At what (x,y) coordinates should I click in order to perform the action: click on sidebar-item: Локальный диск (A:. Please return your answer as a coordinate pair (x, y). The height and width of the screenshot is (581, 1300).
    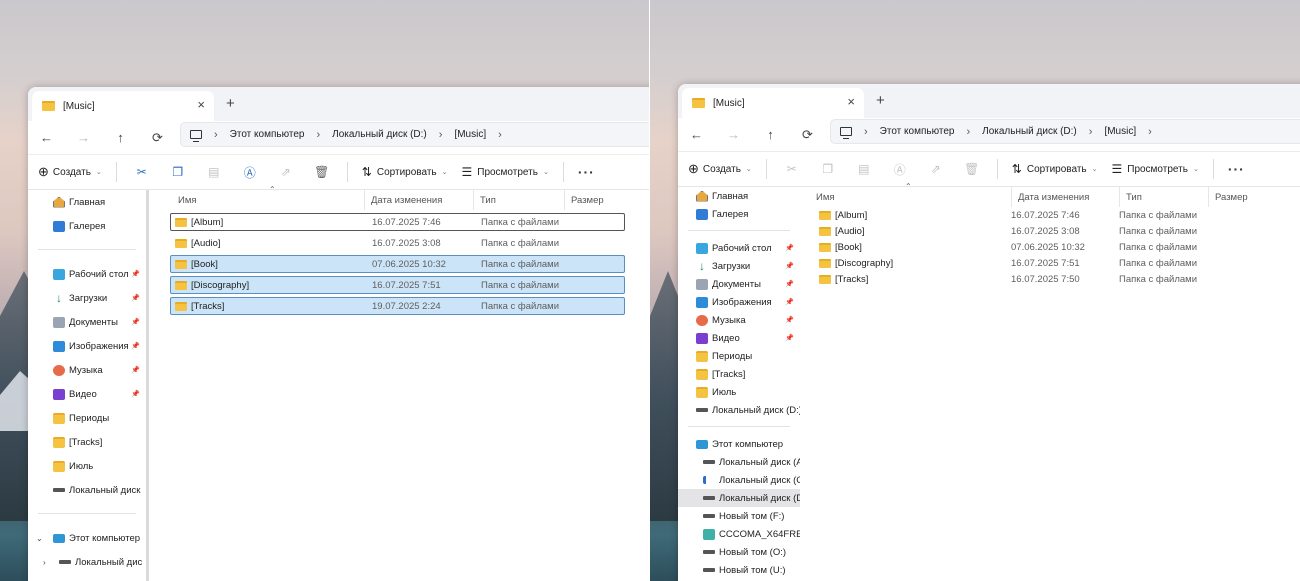
    Looking at the image, I should click on (739, 462).